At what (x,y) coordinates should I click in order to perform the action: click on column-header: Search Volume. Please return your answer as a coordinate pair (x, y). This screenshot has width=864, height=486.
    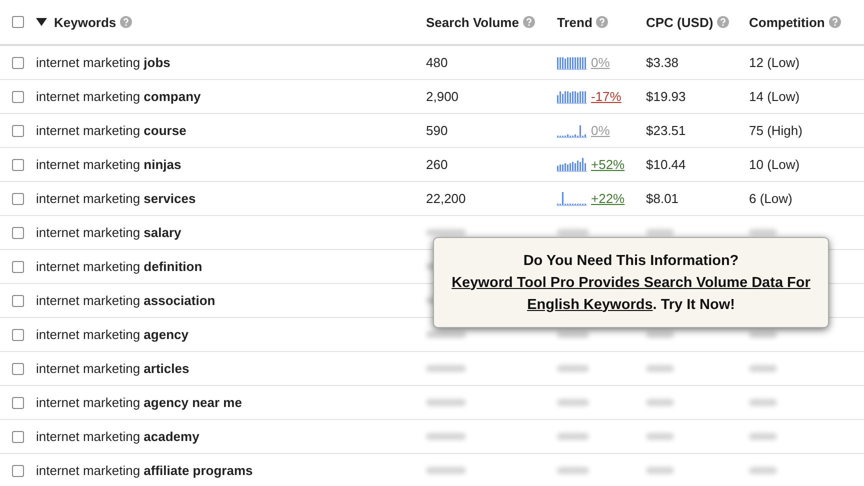
    Looking at the image, I should click on (472, 22).